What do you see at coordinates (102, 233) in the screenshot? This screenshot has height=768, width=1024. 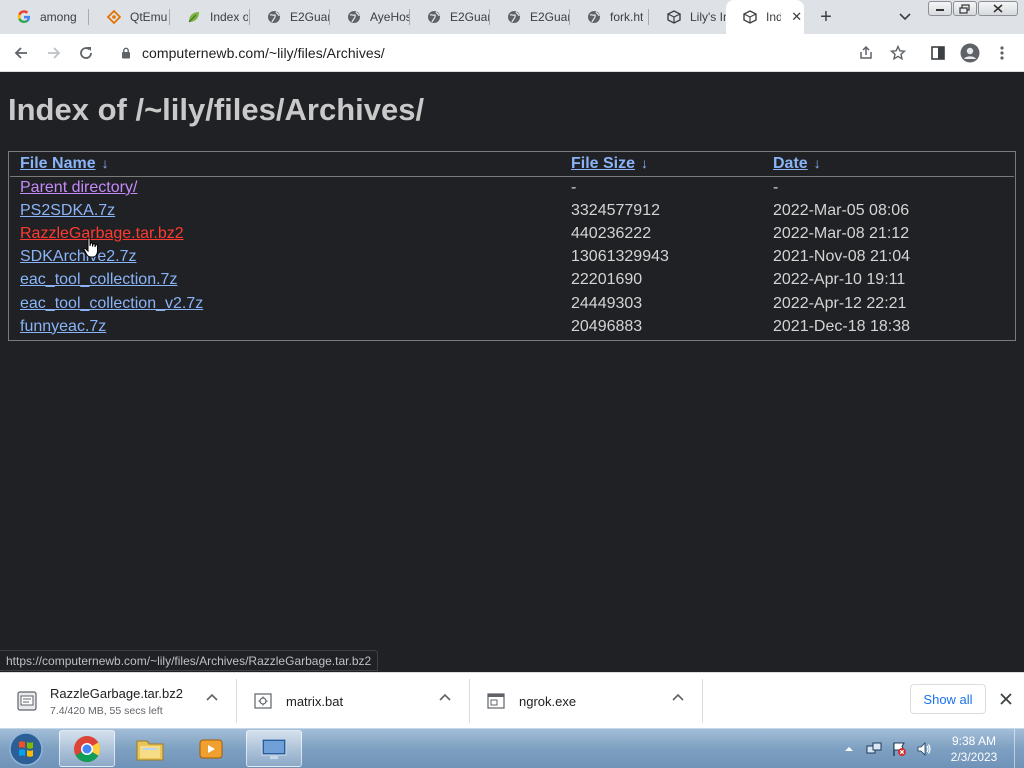 I see `file-link-hovered: RazzleGarbage.tar.bz2` at bounding box center [102, 233].